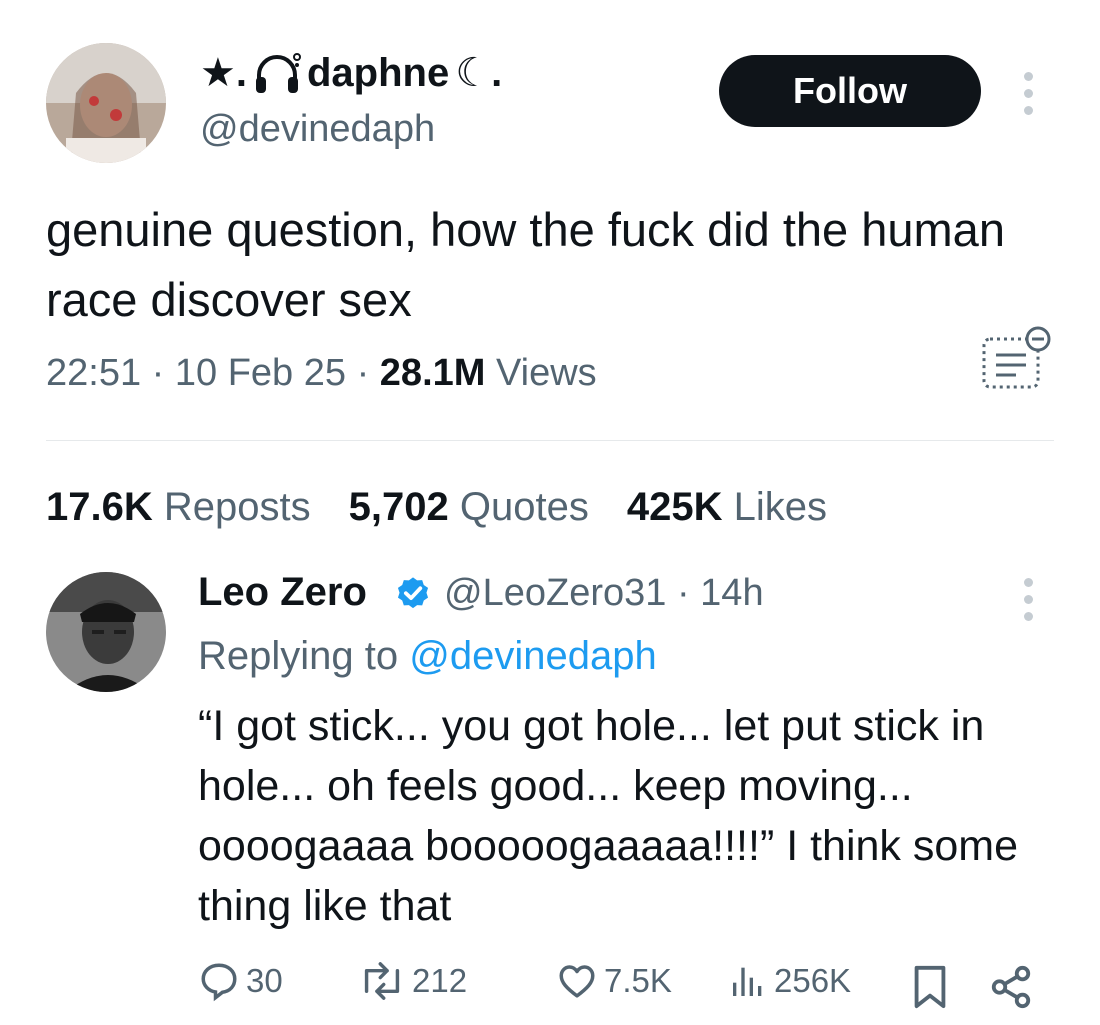 The height and width of the screenshot is (1025, 1100). Describe the element at coordinates (413, 593) in the screenshot. I see `verified-badge-icon` at that location.